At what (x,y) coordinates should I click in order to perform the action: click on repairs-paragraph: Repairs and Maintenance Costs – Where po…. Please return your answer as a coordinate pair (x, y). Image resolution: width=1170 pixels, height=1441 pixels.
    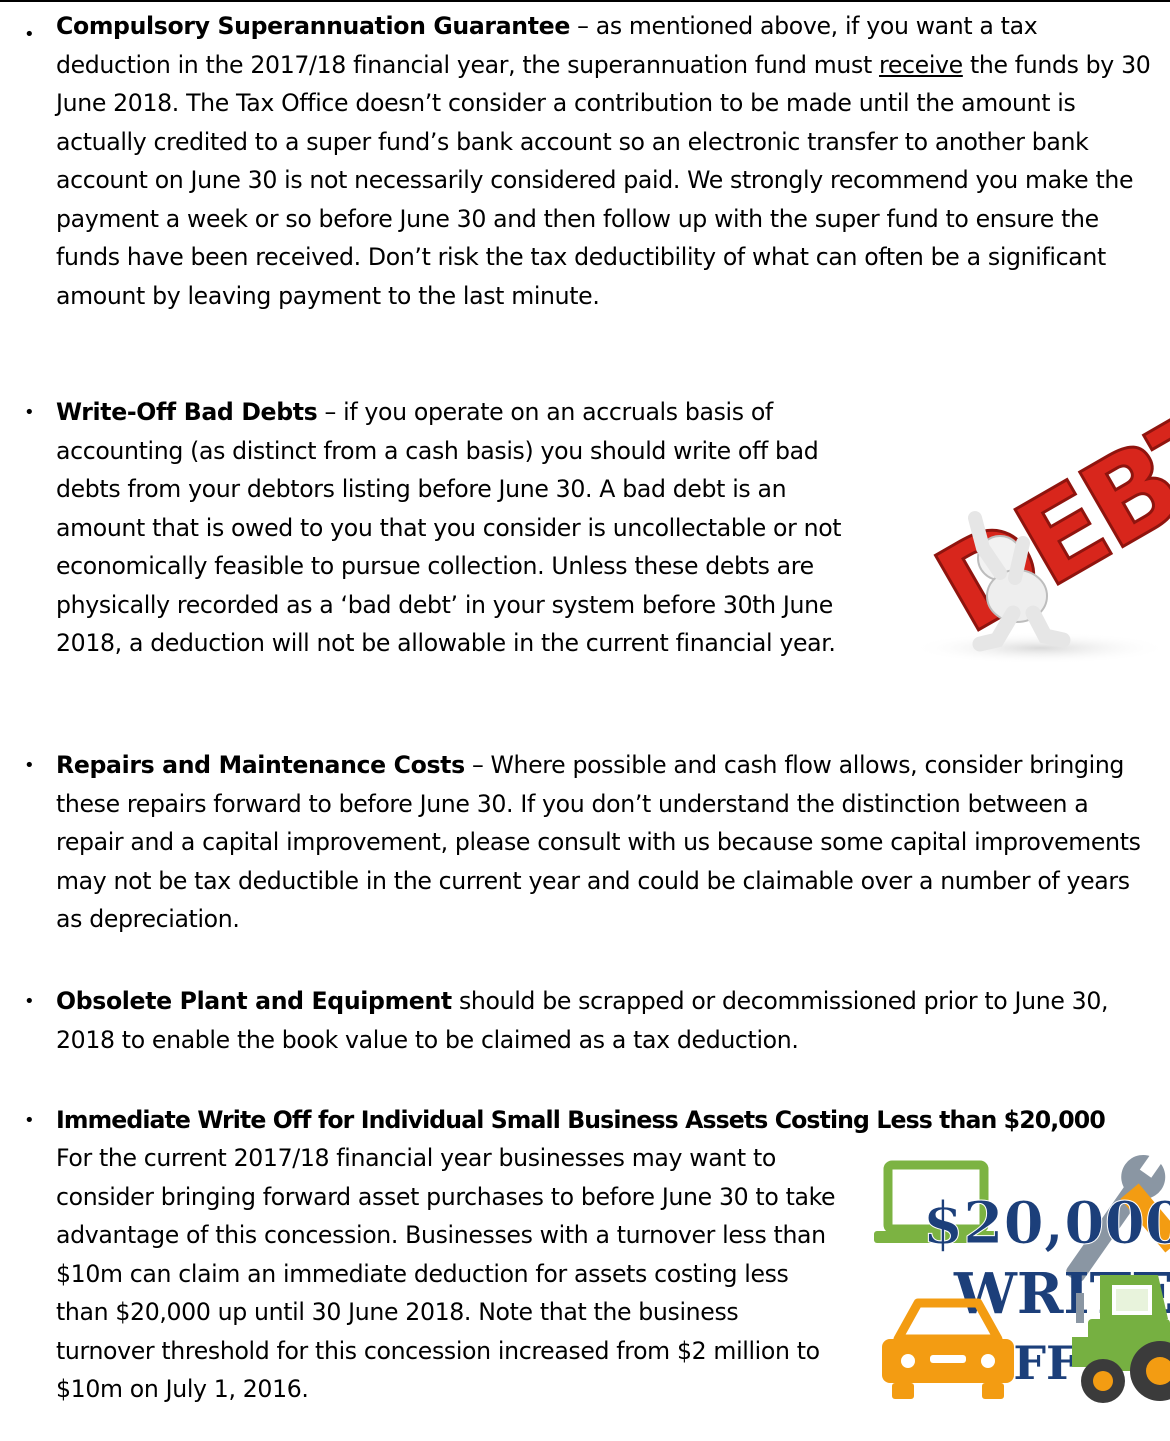
    Looking at the image, I should click on (606, 842).